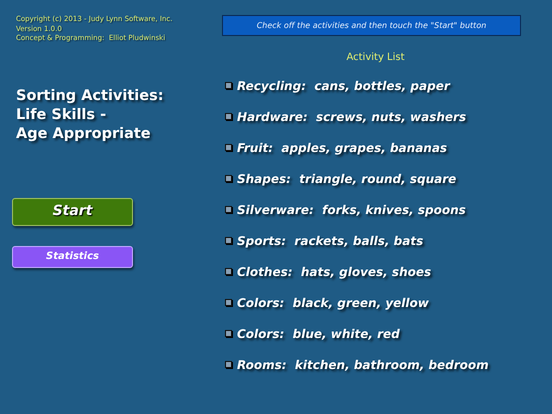  What do you see at coordinates (330, 241) in the screenshot?
I see `activity-label: Sports: rackets, balls, bats` at bounding box center [330, 241].